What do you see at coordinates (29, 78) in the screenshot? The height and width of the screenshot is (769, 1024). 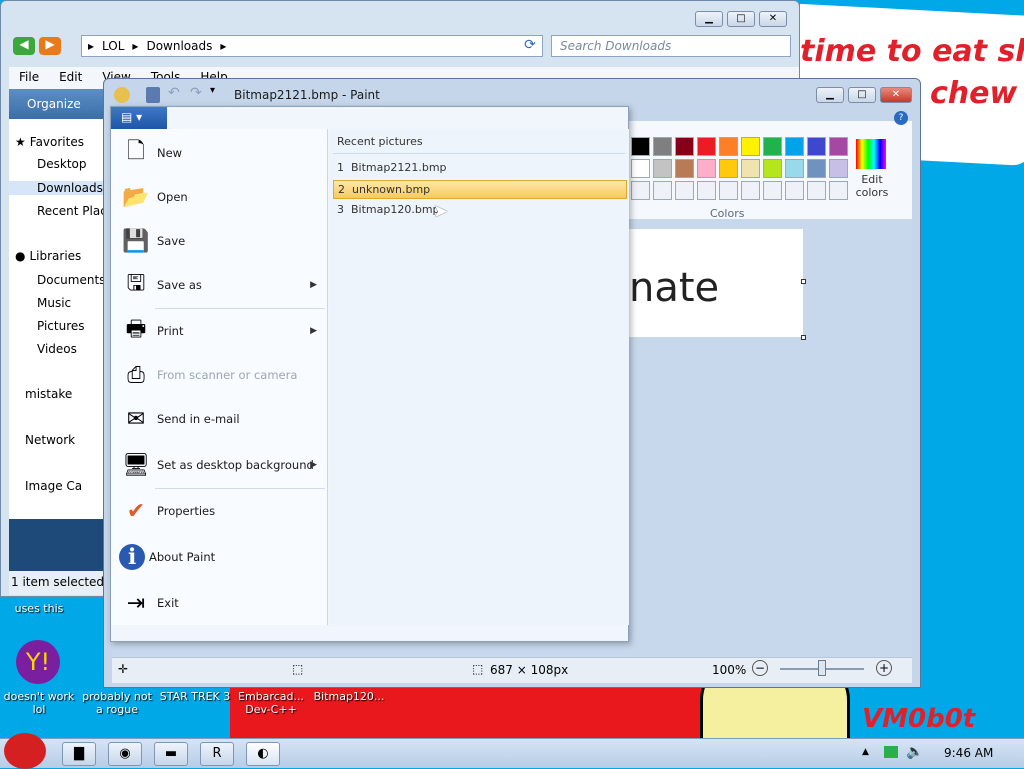 I see `menu-file: File` at bounding box center [29, 78].